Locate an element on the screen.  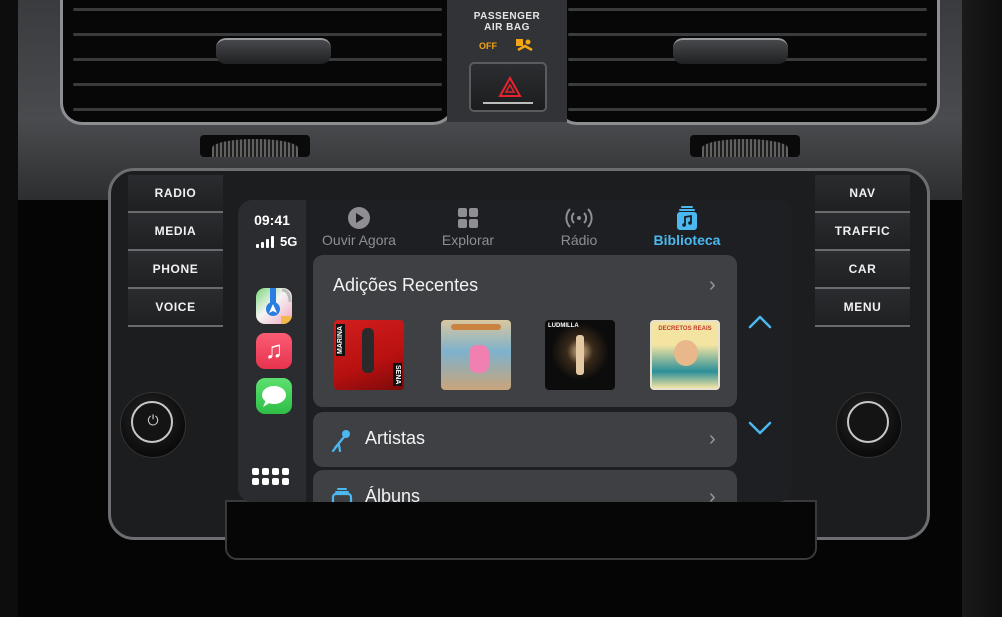
album-cover: LUDMILLA is located at coordinates (580, 355).